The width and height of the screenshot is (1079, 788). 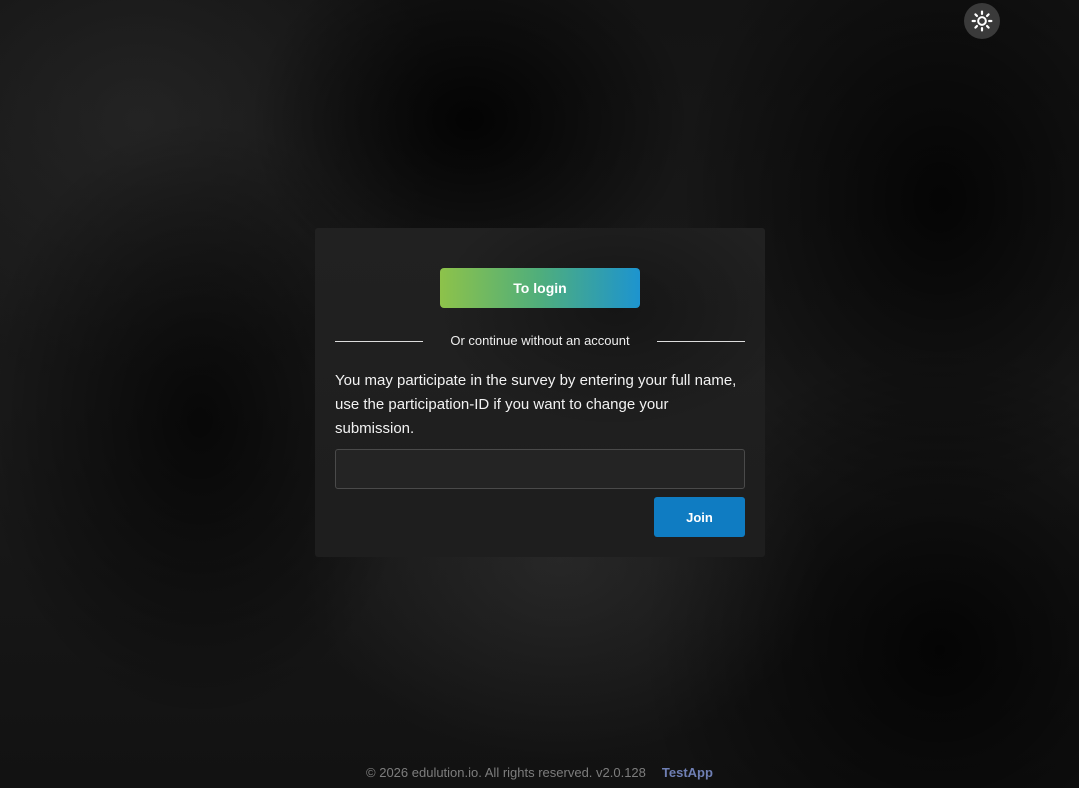 I want to click on sun-icon, so click(x=982, y=21).